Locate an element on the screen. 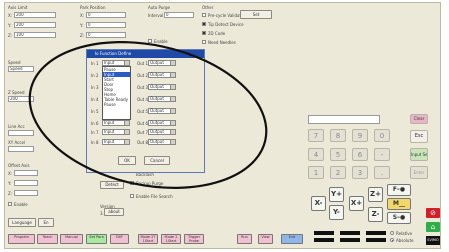  key-6: 6 is located at coordinates (360, 154).